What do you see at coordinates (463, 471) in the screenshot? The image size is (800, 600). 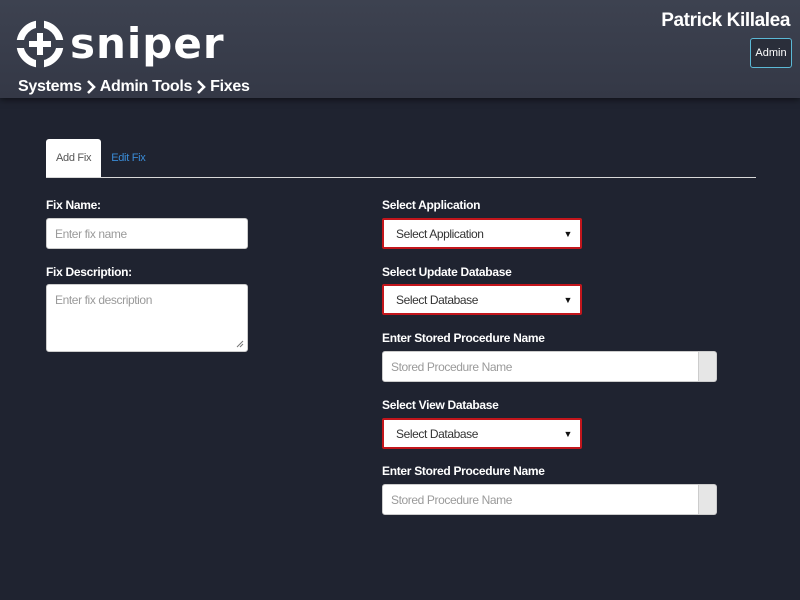 I see `view-stored-procedure-label: Enter Stored Procedure Name` at bounding box center [463, 471].